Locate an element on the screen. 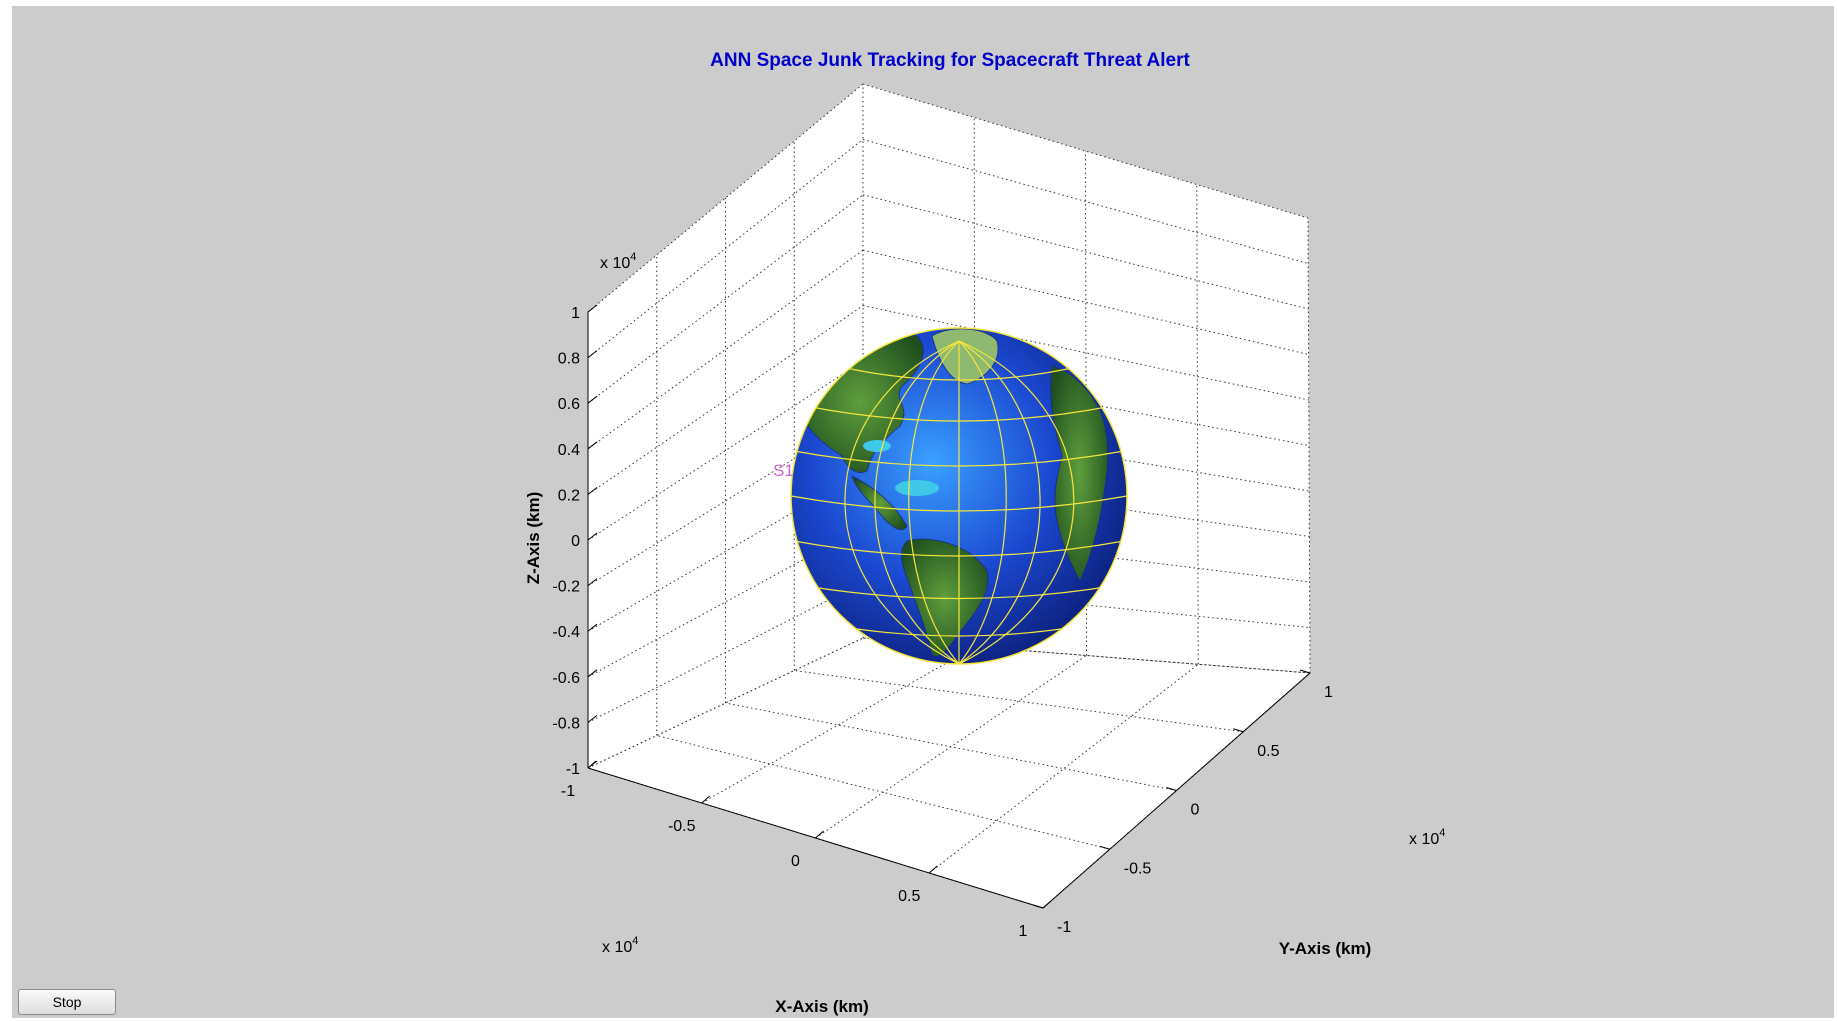  stop-button: Stop is located at coordinates (67, 1002).